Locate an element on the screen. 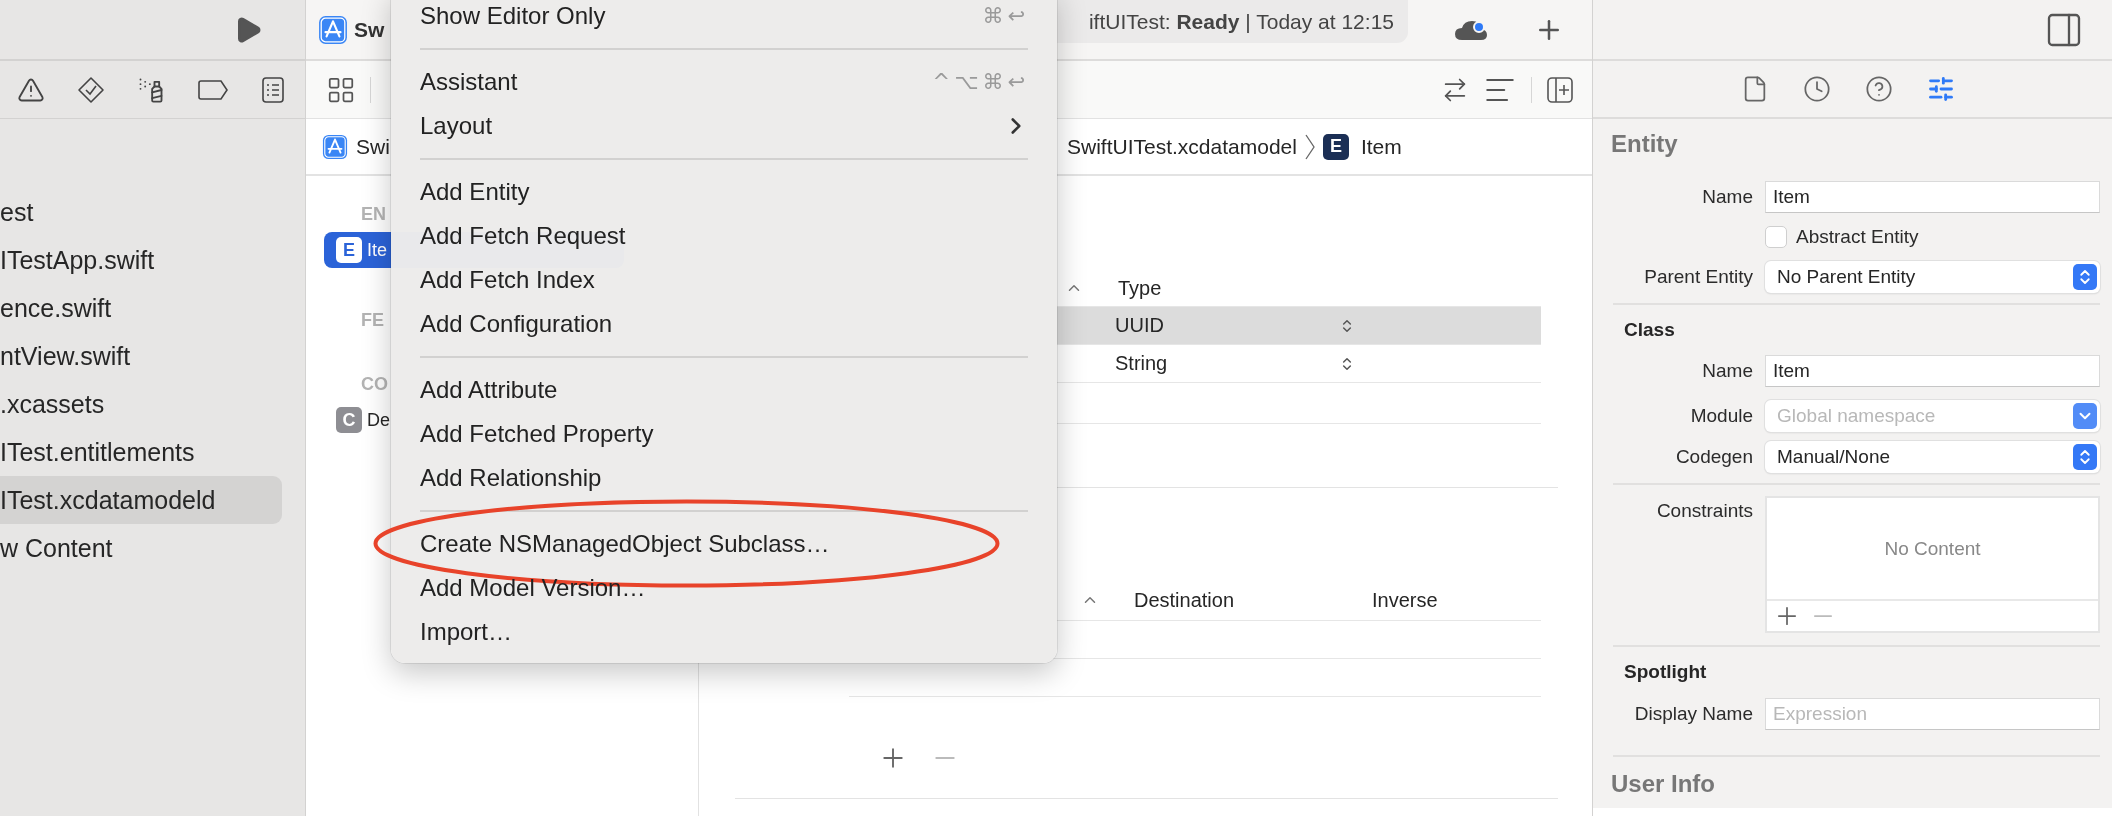  field-label: Module is located at coordinates (1721, 416).